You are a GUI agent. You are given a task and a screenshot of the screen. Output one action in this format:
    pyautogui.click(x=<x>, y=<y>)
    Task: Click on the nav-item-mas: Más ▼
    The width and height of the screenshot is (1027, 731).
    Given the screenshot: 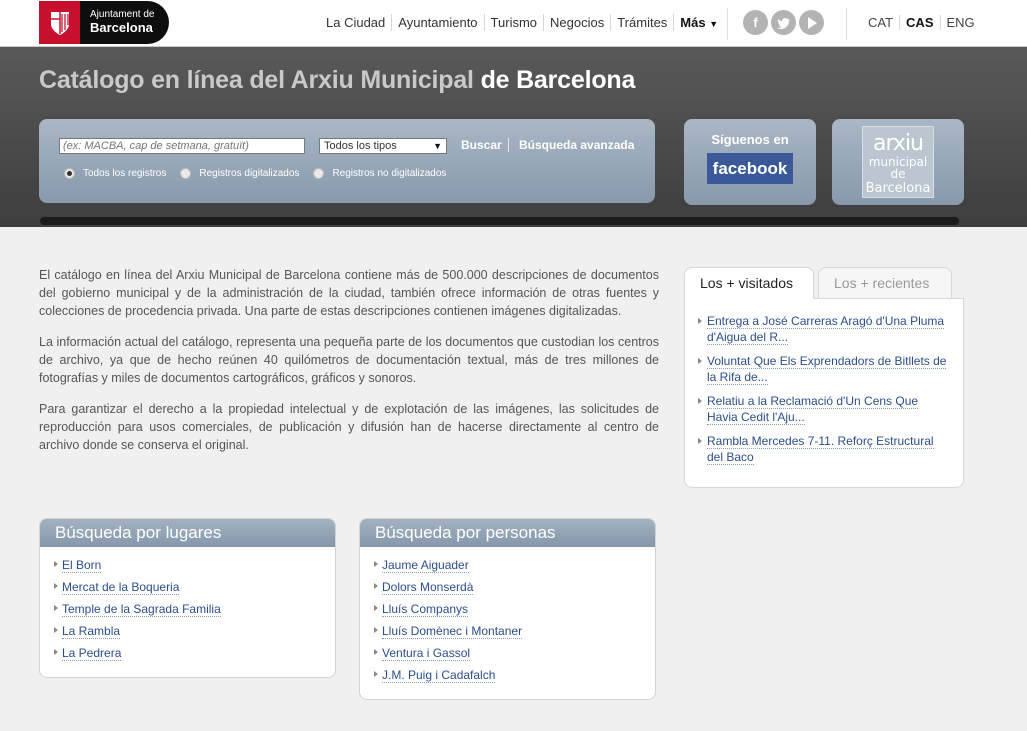 What is the action you would take?
    pyautogui.click(x=699, y=22)
    